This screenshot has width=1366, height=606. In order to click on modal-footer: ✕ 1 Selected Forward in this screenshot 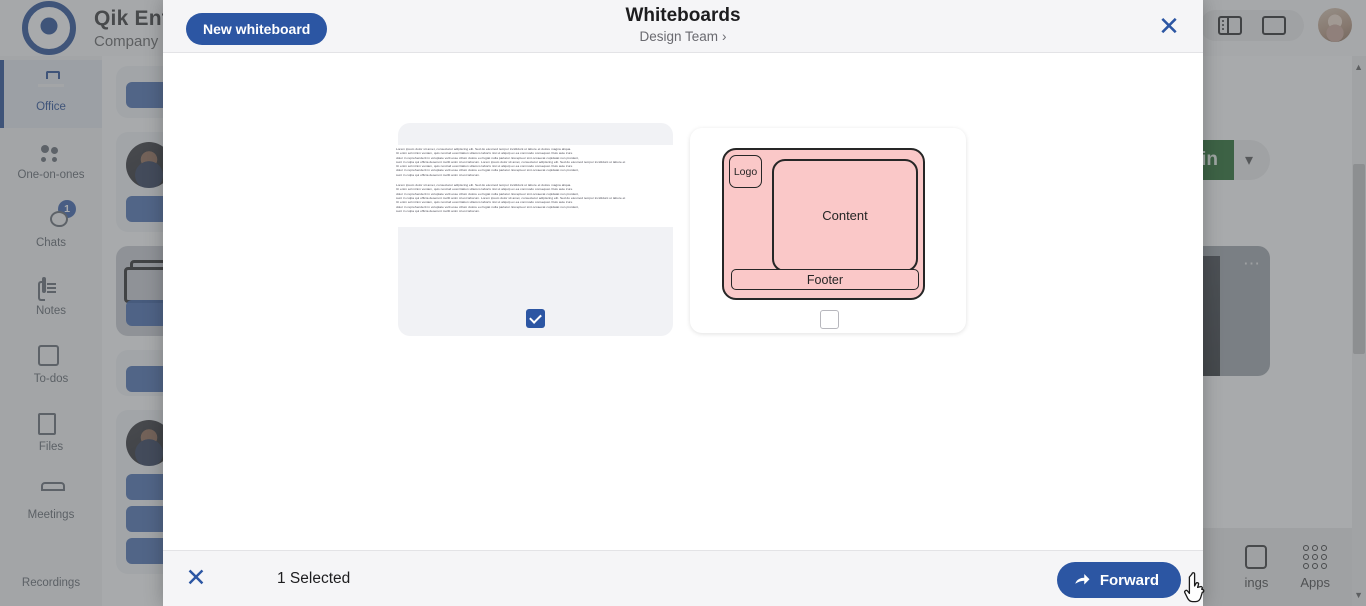, I will do `click(683, 578)`.